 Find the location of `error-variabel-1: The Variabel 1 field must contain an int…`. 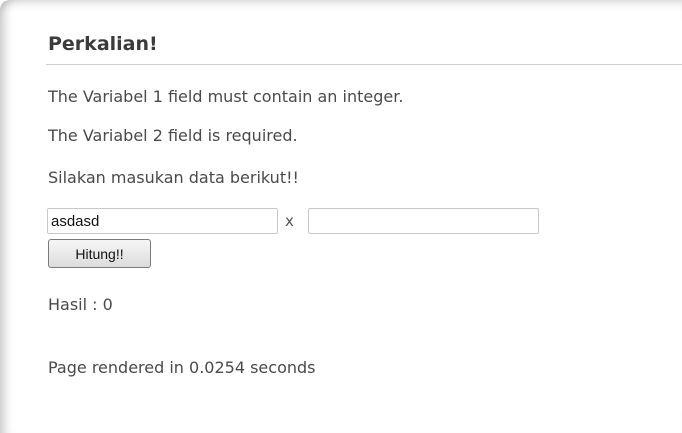

error-variabel-1: The Variabel 1 field must contain an int… is located at coordinates (226, 96).